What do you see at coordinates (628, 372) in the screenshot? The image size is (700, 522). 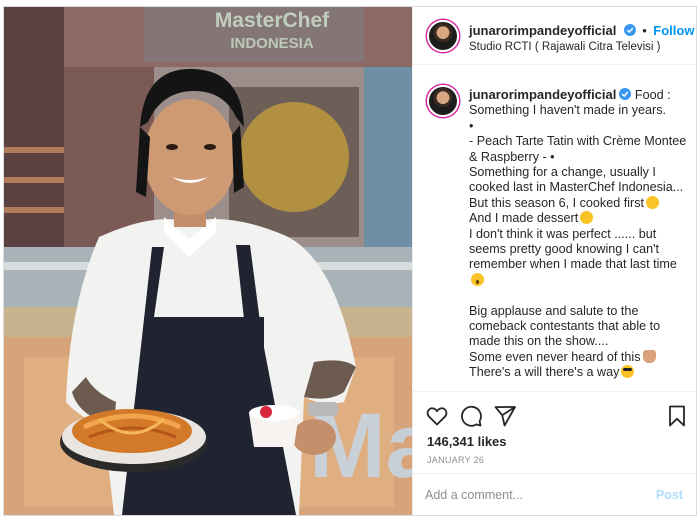 I see `sunglasses-face-emoji-icon` at bounding box center [628, 372].